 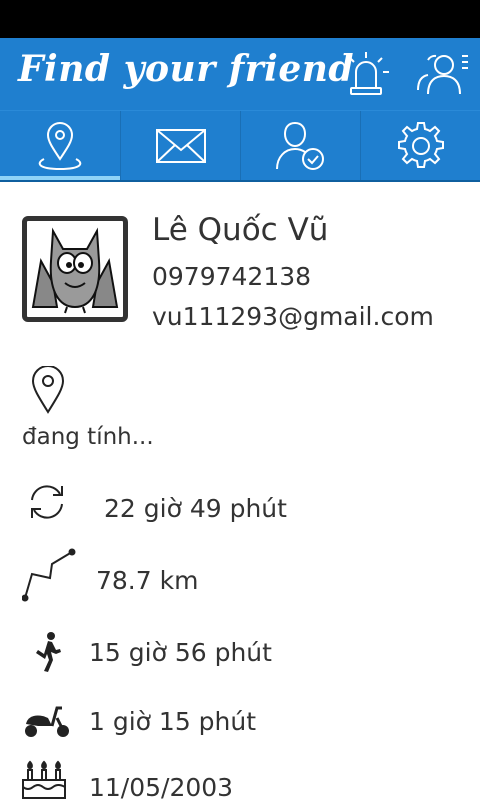 I want to click on tab-settings, so click(x=420, y=146).